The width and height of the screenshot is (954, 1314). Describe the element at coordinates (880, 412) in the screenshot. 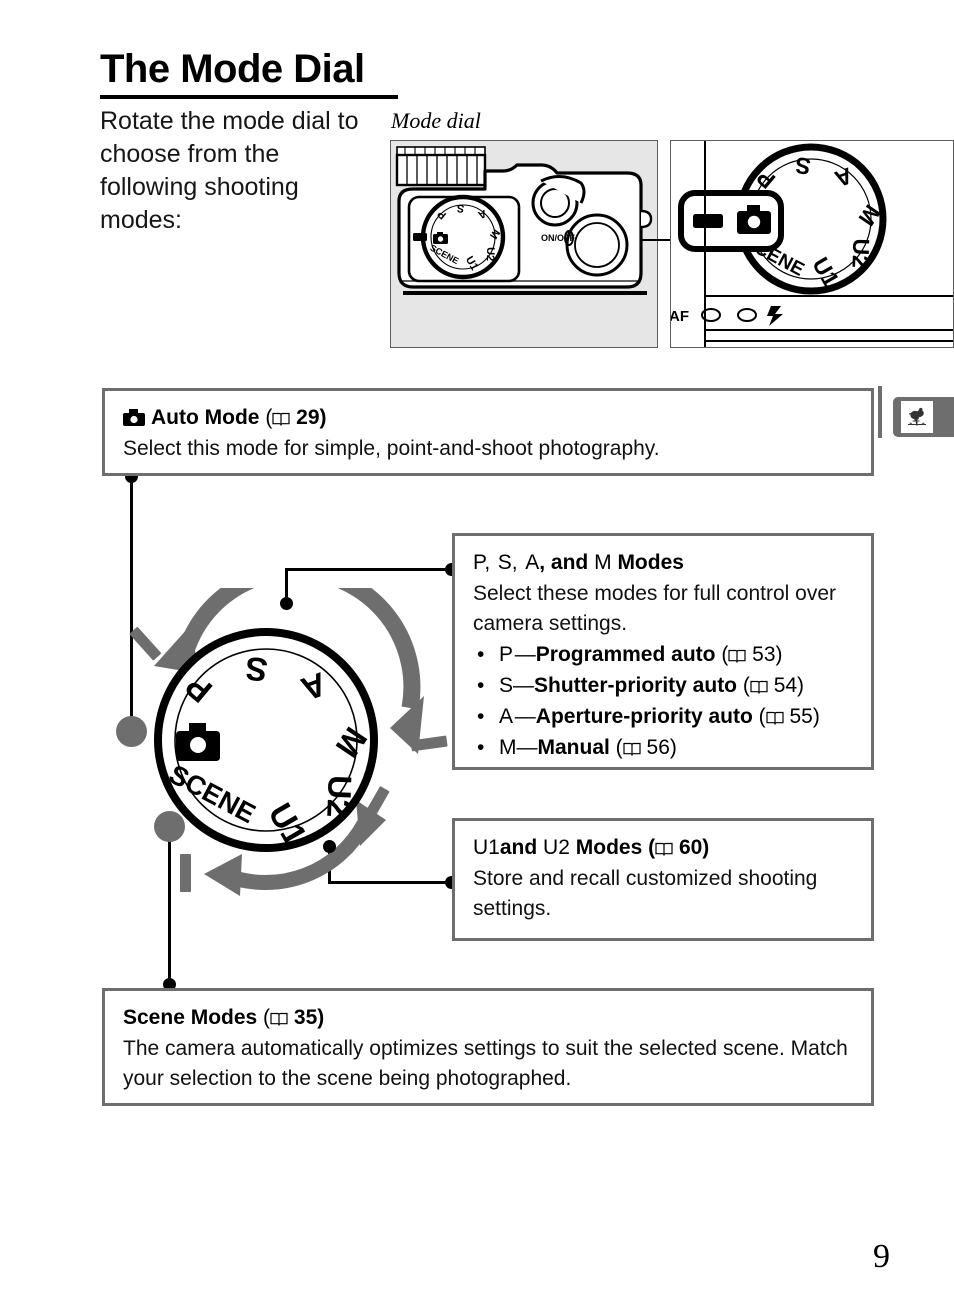

I see `tab-left-rule` at that location.